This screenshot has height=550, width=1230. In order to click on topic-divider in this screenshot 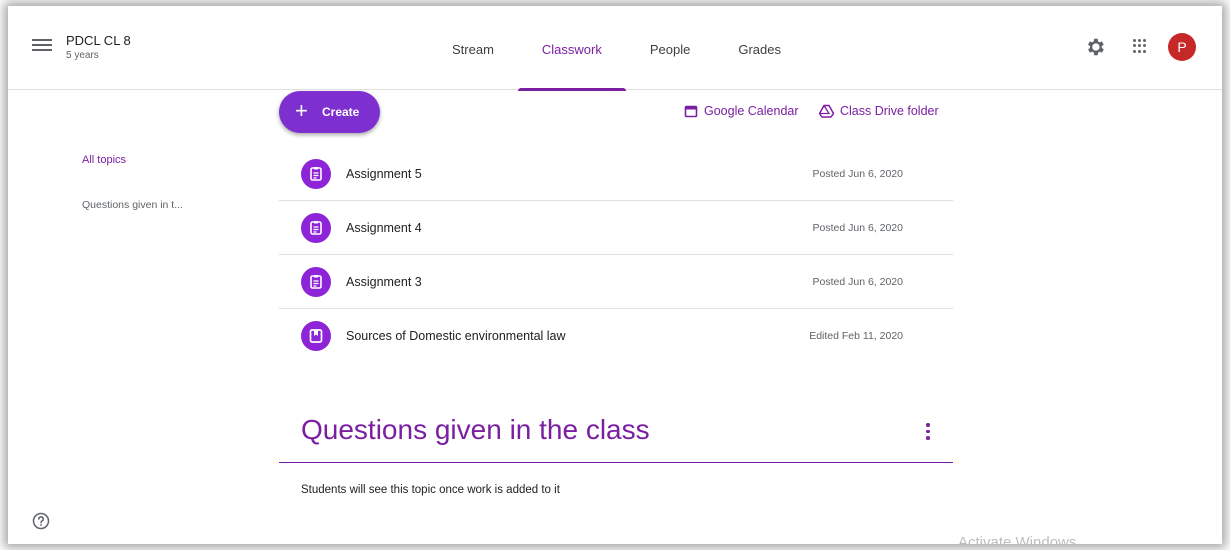, I will do `click(616, 462)`.